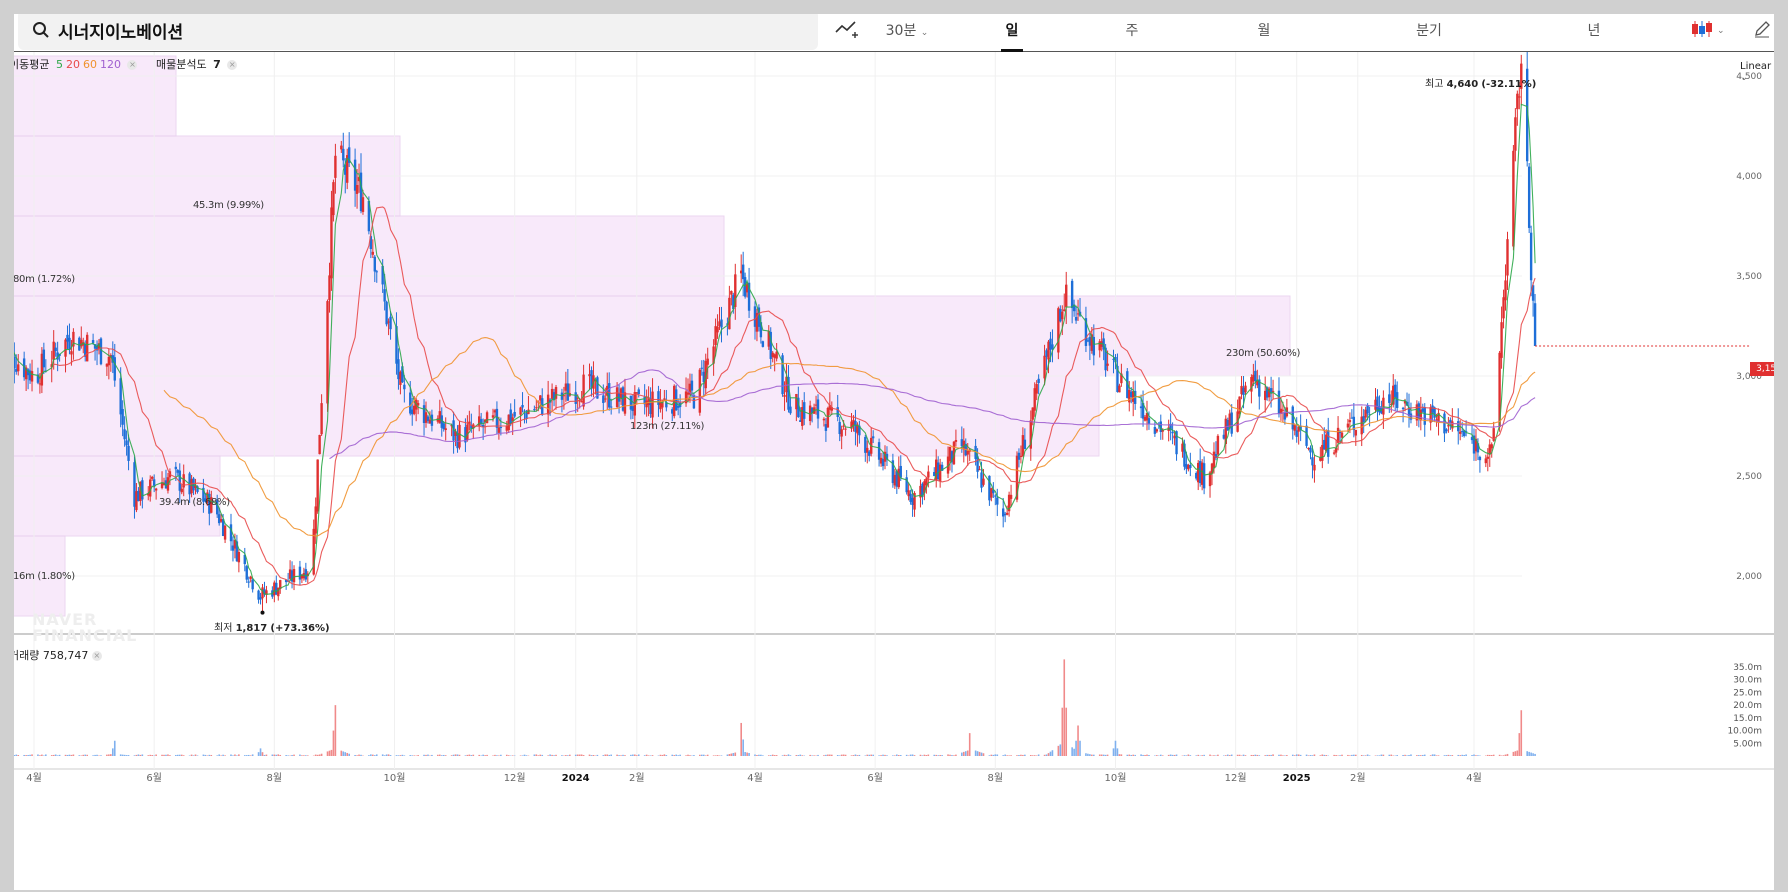 The image size is (1788, 892). I want to click on period-quarter: 분기, so click(1429, 30).